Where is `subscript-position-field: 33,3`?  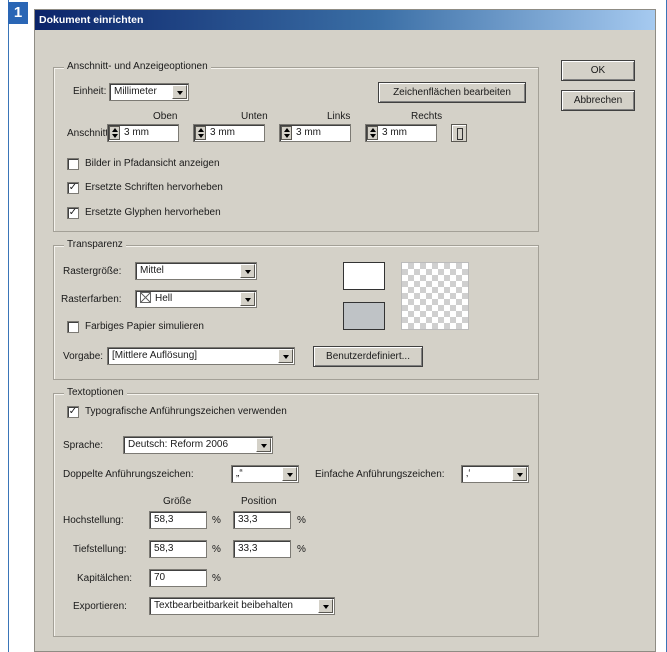 subscript-position-field: 33,3 is located at coordinates (262, 549).